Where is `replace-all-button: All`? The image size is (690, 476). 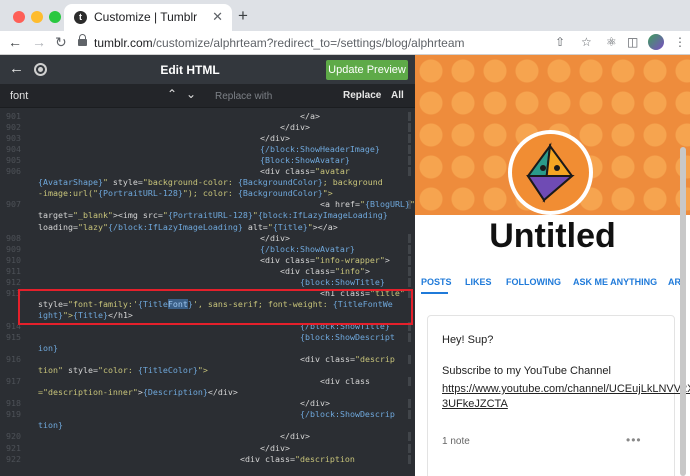
replace-all-button: All is located at coordinates (397, 95).